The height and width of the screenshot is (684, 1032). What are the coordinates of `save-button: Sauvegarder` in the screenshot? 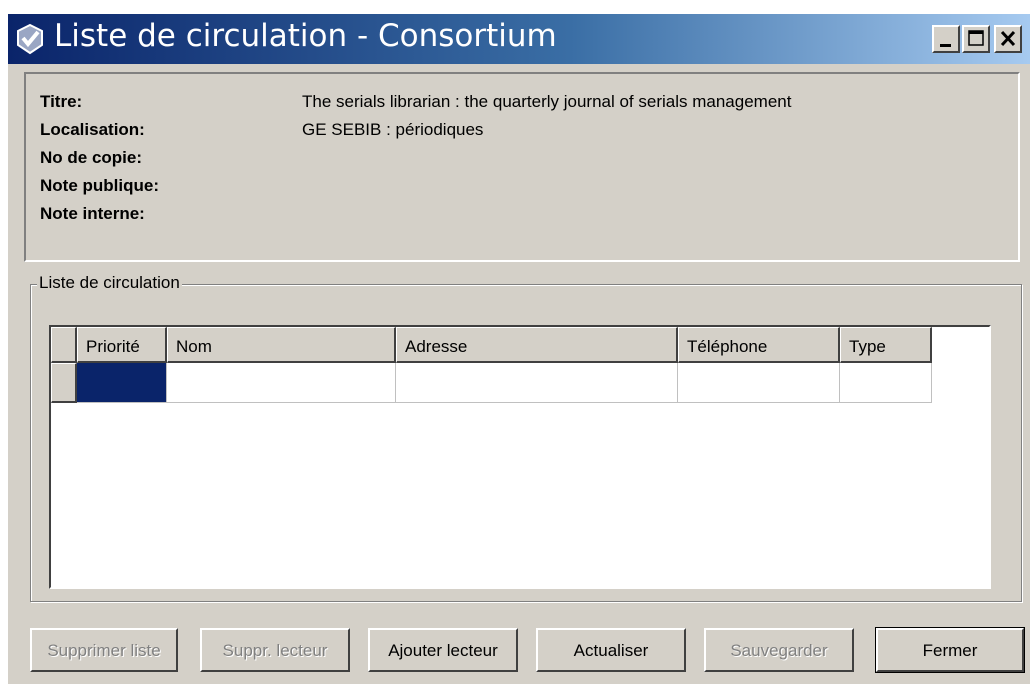 It's located at (779, 650).